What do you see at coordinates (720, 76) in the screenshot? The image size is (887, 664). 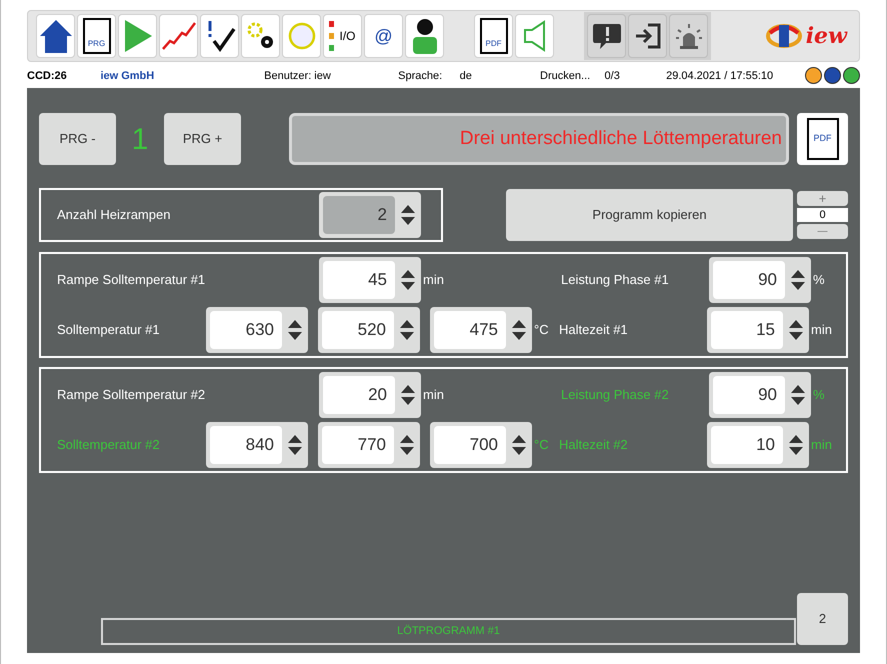 I see `date-time: 29.04.2021 / 17:55:10` at bounding box center [720, 76].